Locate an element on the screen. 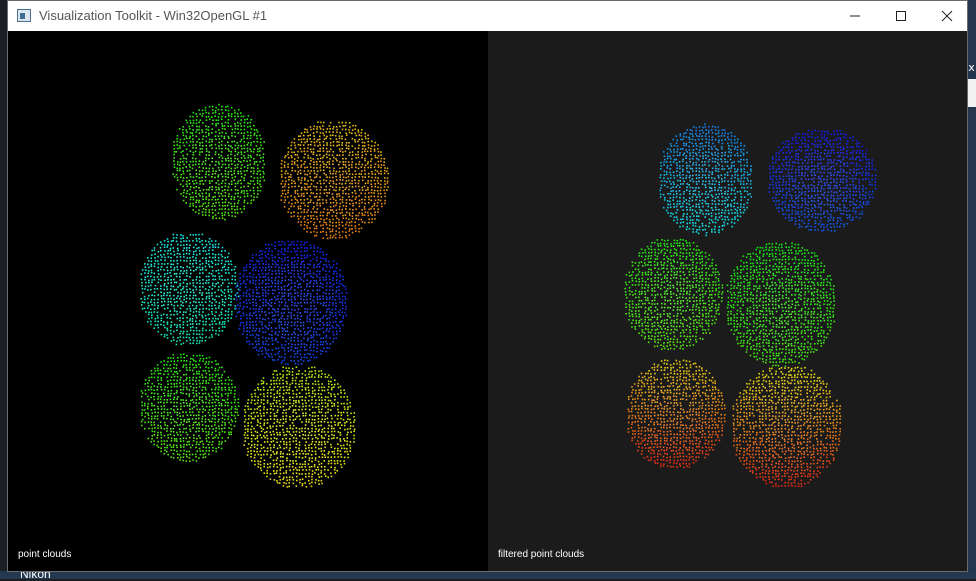 Image resolution: width=976 pixels, height=581 pixels. window-title: Visualization Toolkit - Win32OpenGL #1 is located at coordinates (153, 16).